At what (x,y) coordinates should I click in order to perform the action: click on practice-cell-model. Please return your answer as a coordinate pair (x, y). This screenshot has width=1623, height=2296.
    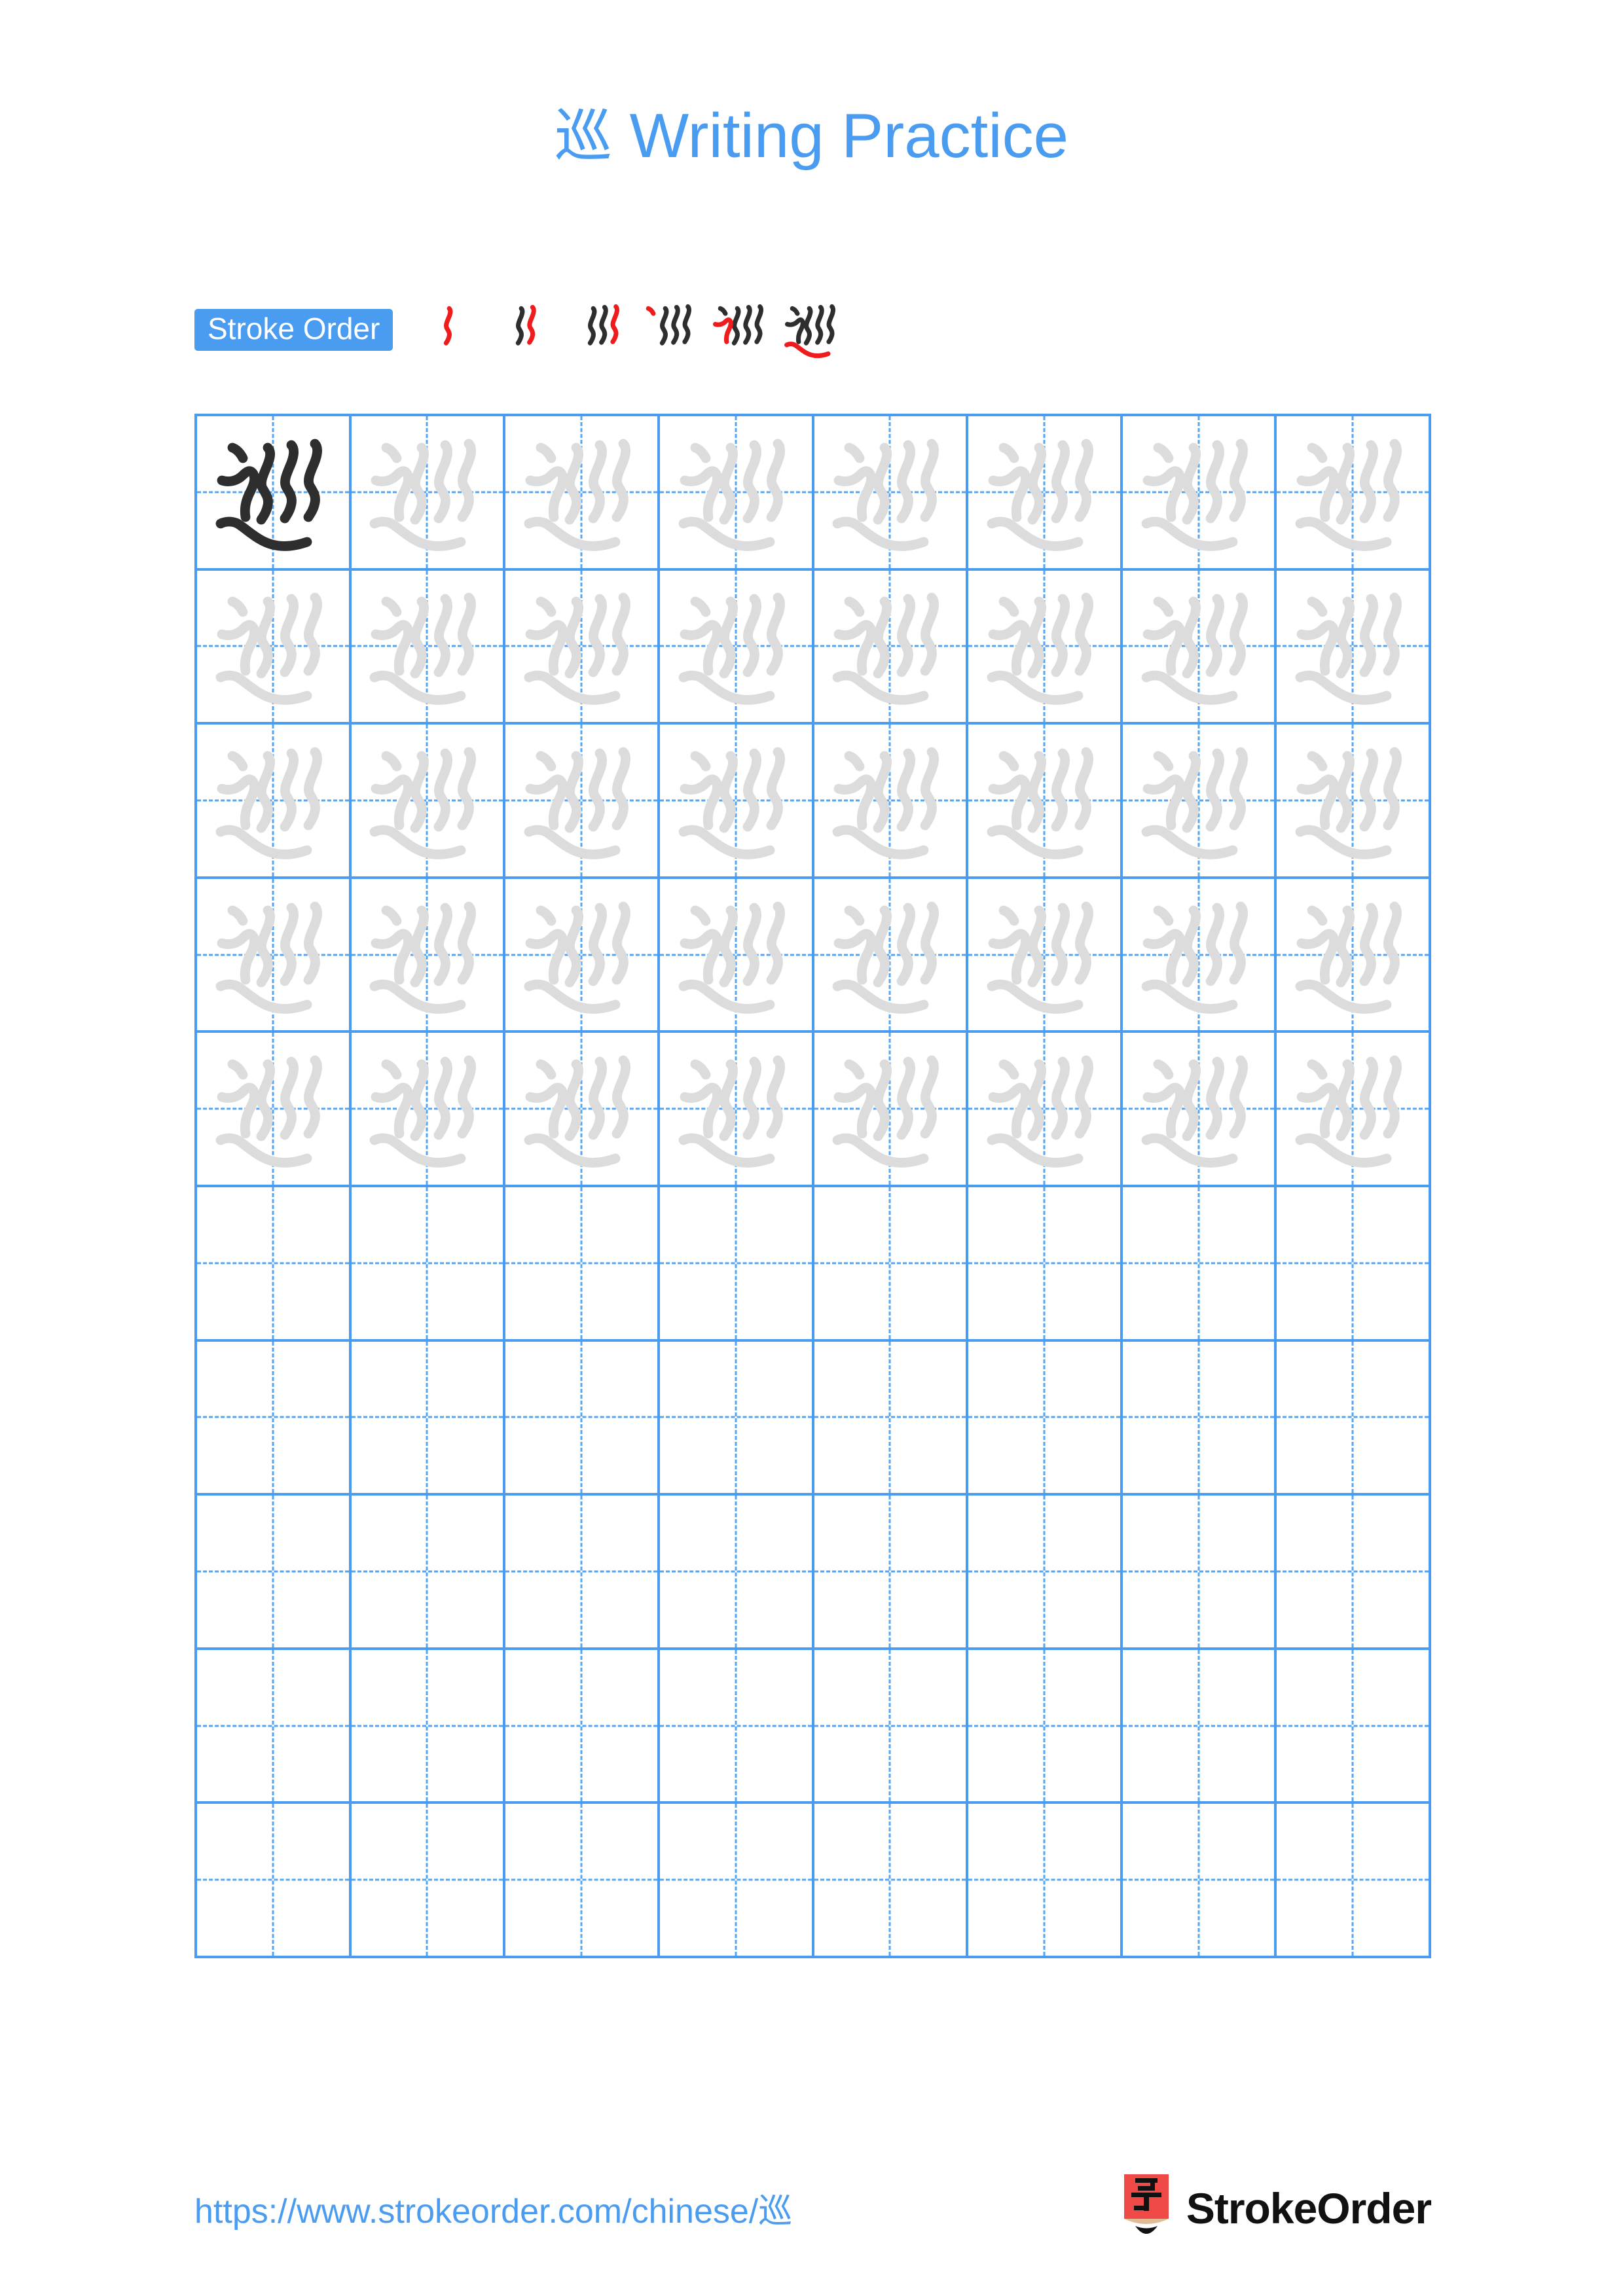
    Looking at the image, I should click on (274, 493).